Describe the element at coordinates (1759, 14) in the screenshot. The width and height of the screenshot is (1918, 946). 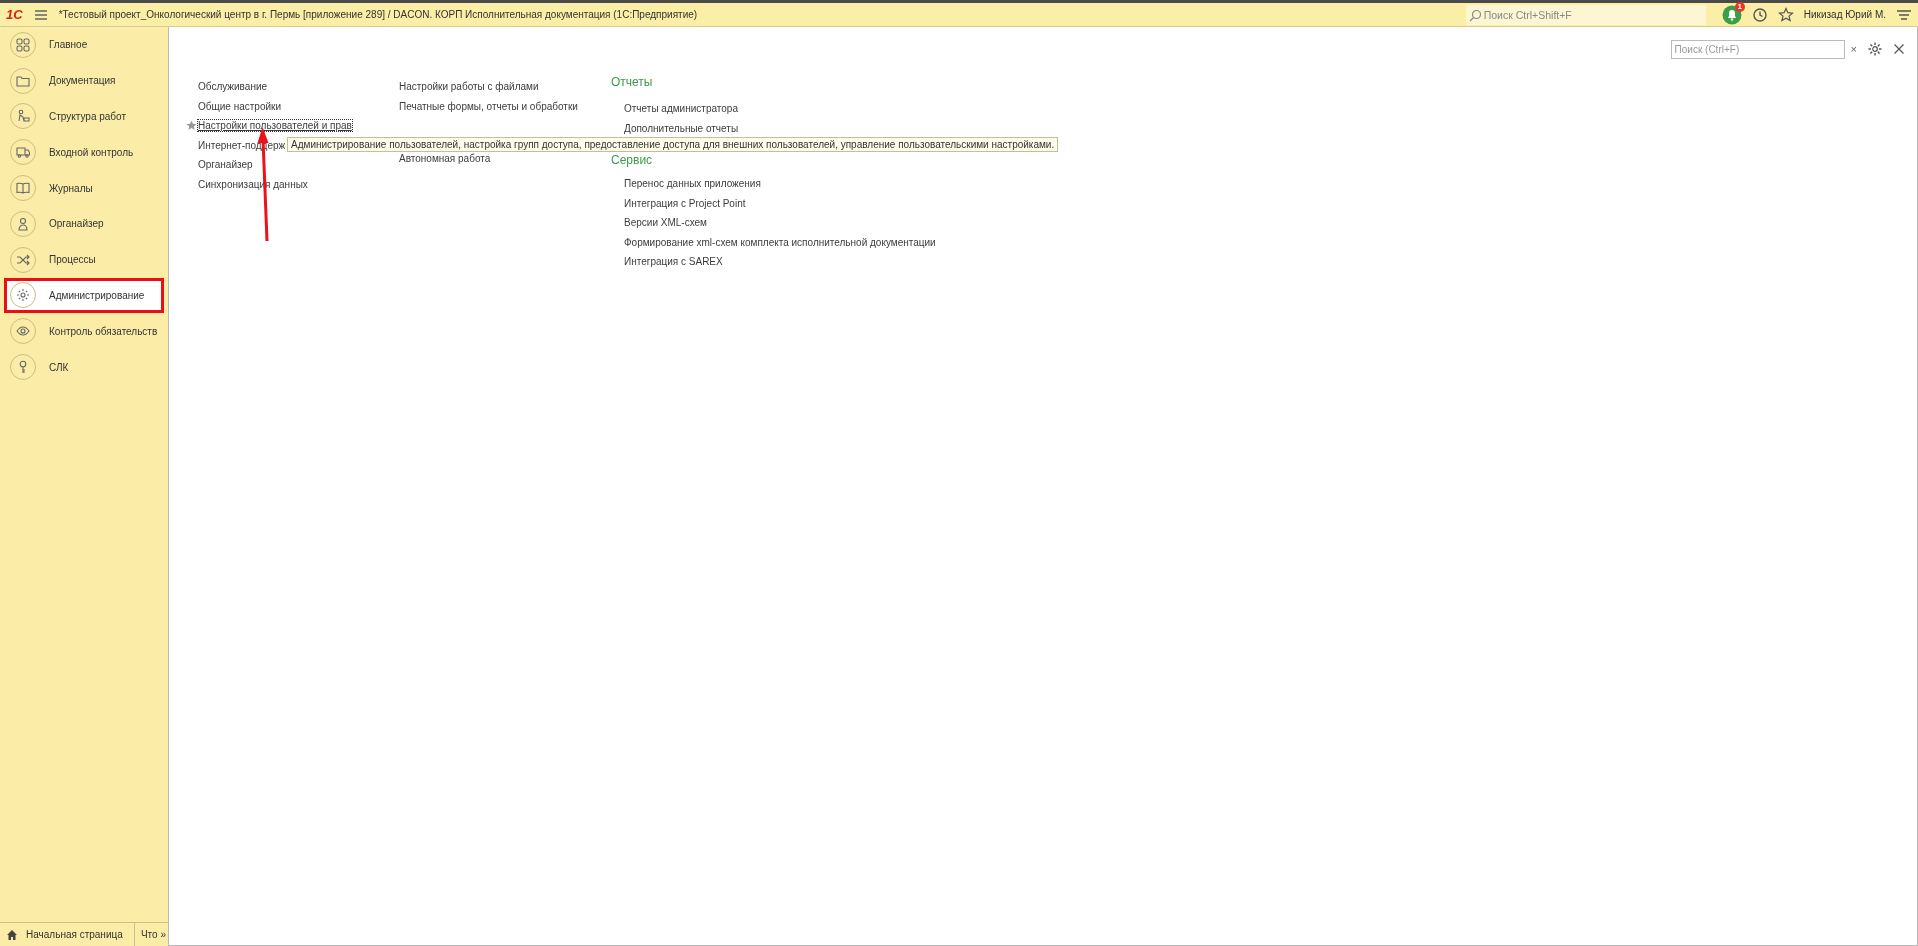
I see `history-icon` at that location.